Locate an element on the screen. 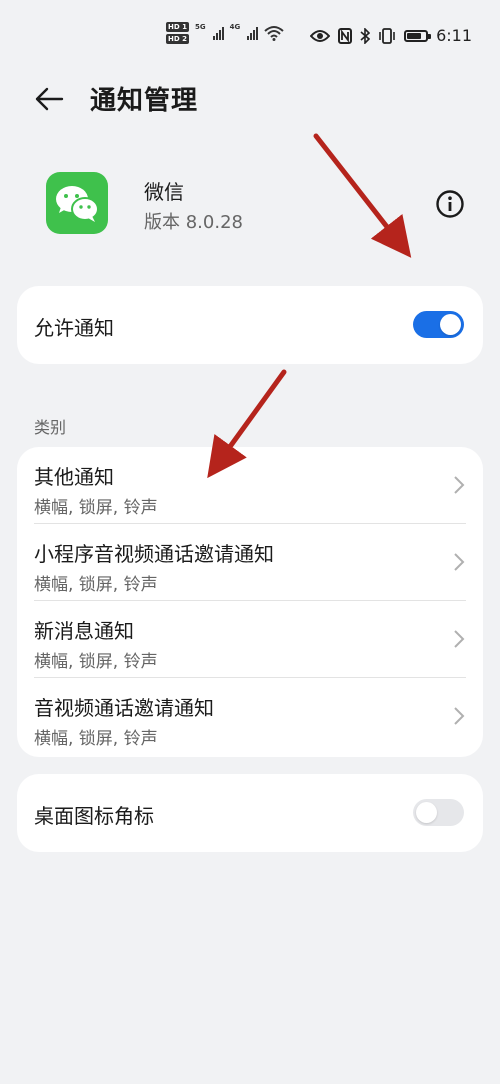 The image size is (500, 1084). eye-icon is located at coordinates (320, 35).